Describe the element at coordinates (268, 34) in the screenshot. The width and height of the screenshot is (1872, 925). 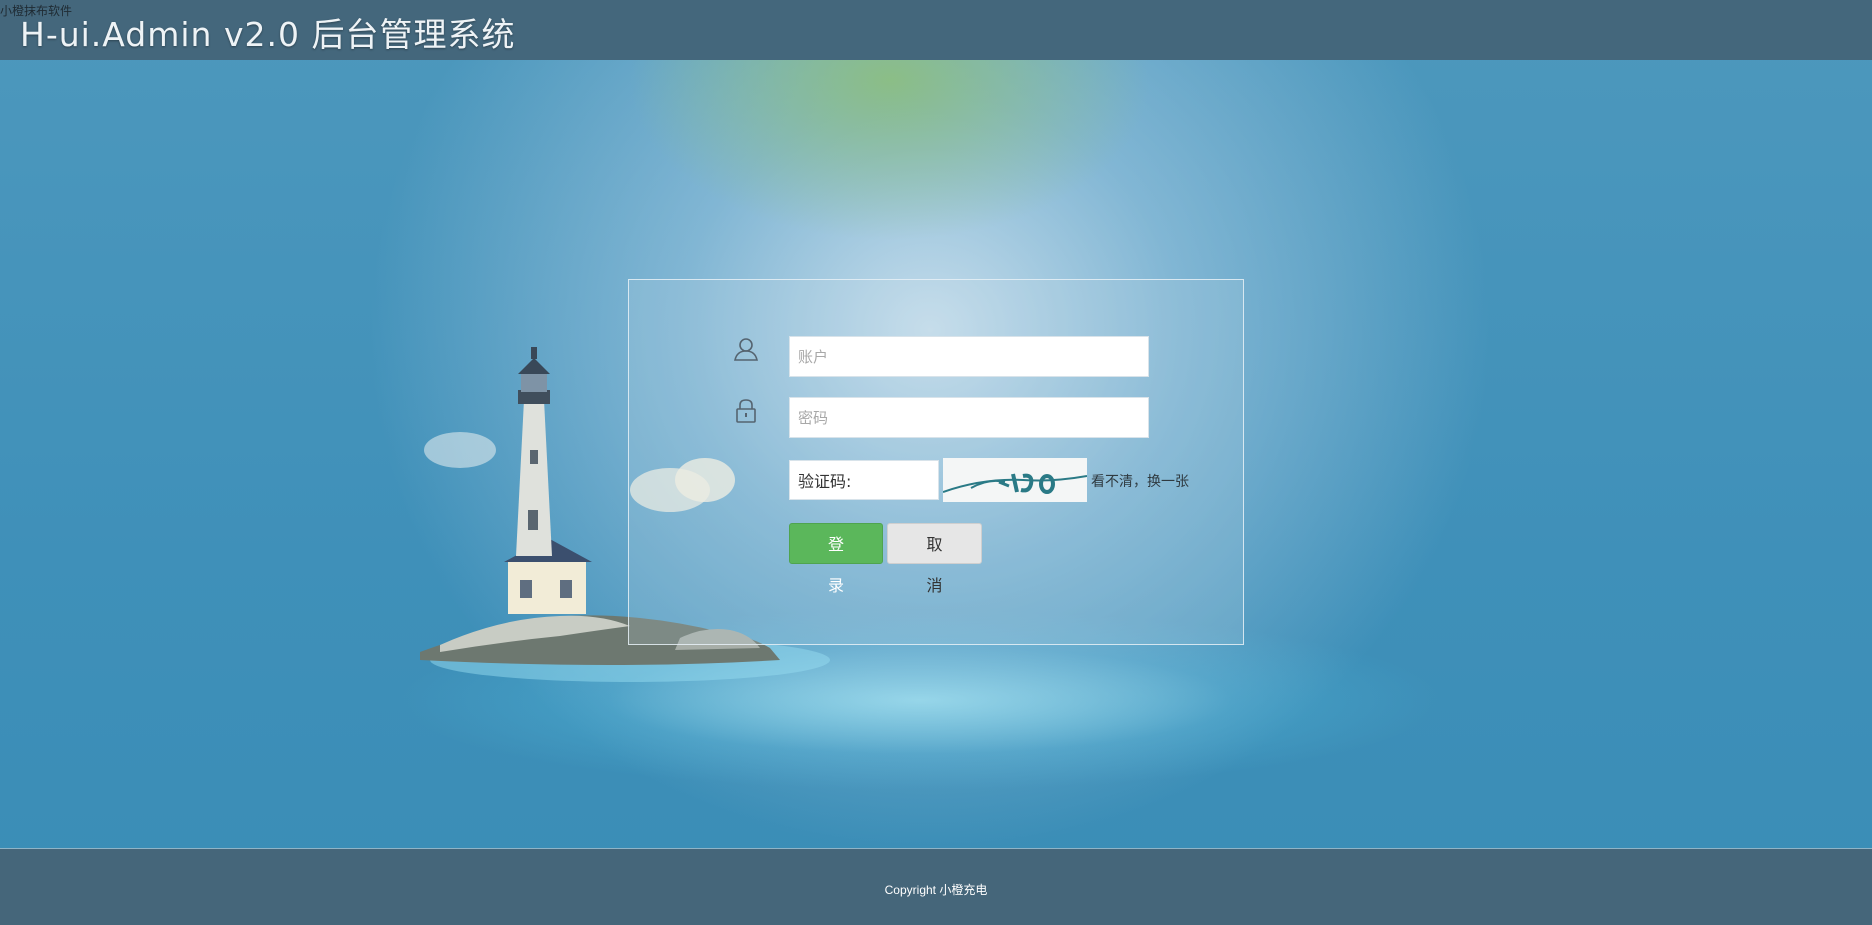
I see `app-title: H-ui.Admin v2.0 后台管理系统` at that location.